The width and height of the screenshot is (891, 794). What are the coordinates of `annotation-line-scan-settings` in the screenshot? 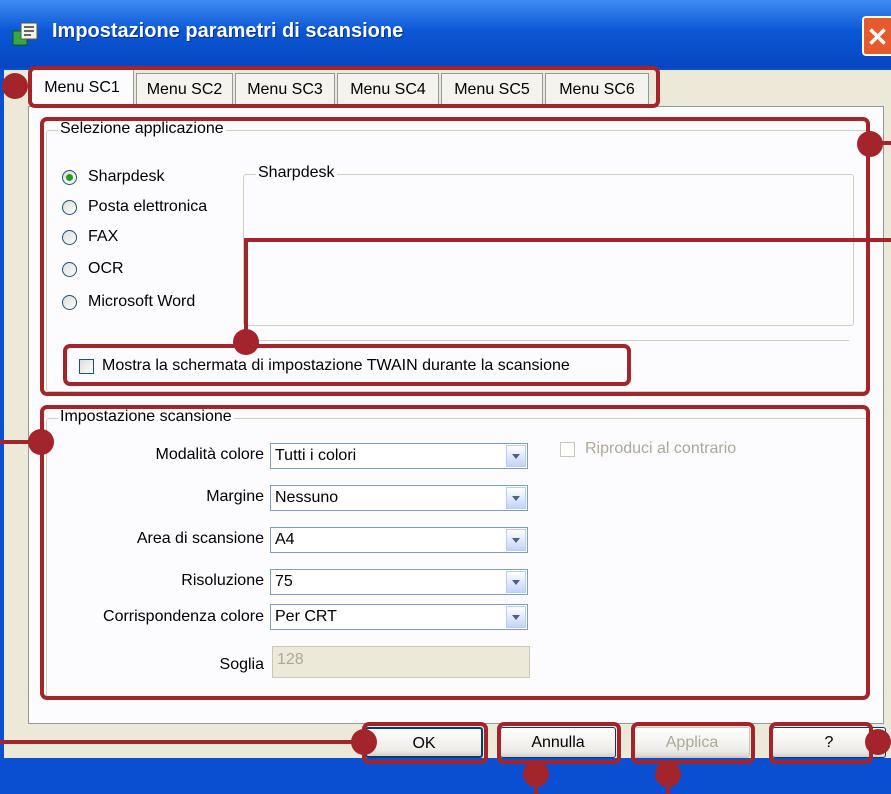 It's located at (15, 442).